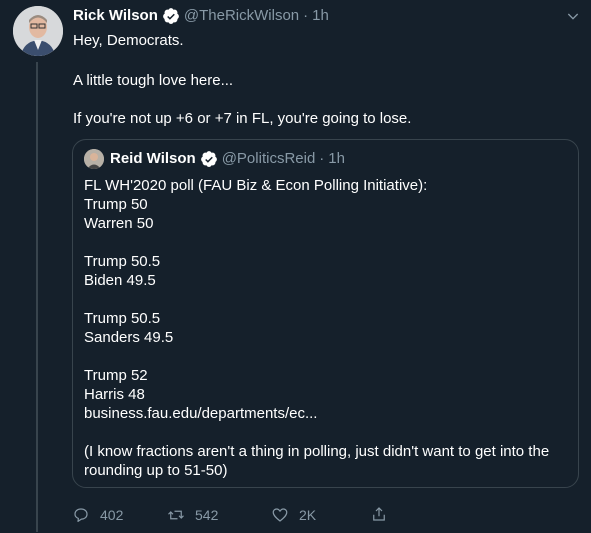 The width and height of the screenshot is (591, 533). What do you see at coordinates (320, 16) in the screenshot?
I see `tweet-timestamp: 1h` at bounding box center [320, 16].